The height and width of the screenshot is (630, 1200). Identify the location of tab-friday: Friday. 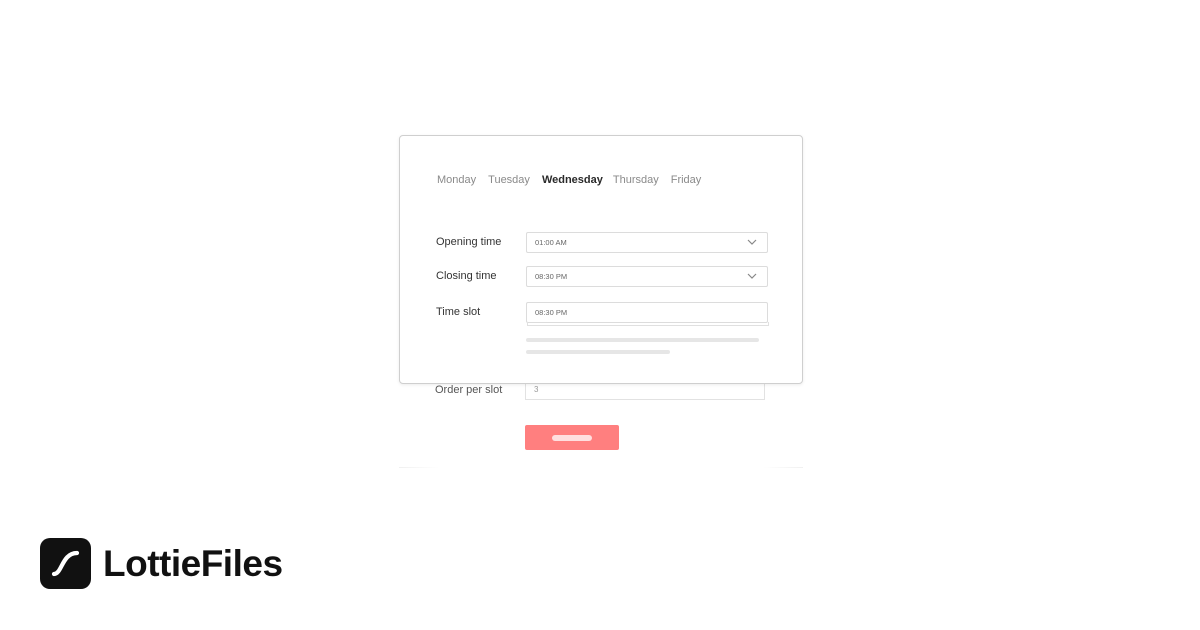
(686, 180).